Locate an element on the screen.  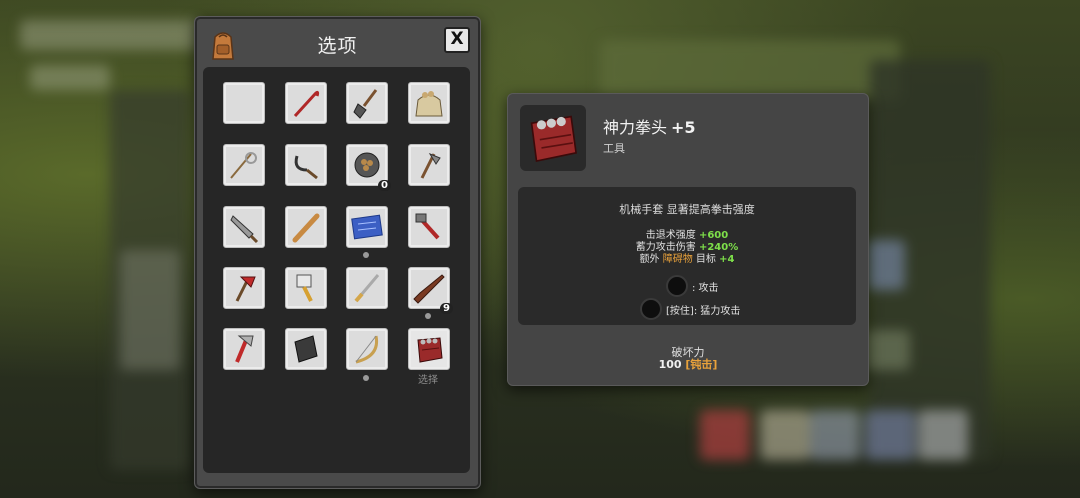
item-description: 机械手套 显著提高拳击强度 is located at coordinates (687, 209).